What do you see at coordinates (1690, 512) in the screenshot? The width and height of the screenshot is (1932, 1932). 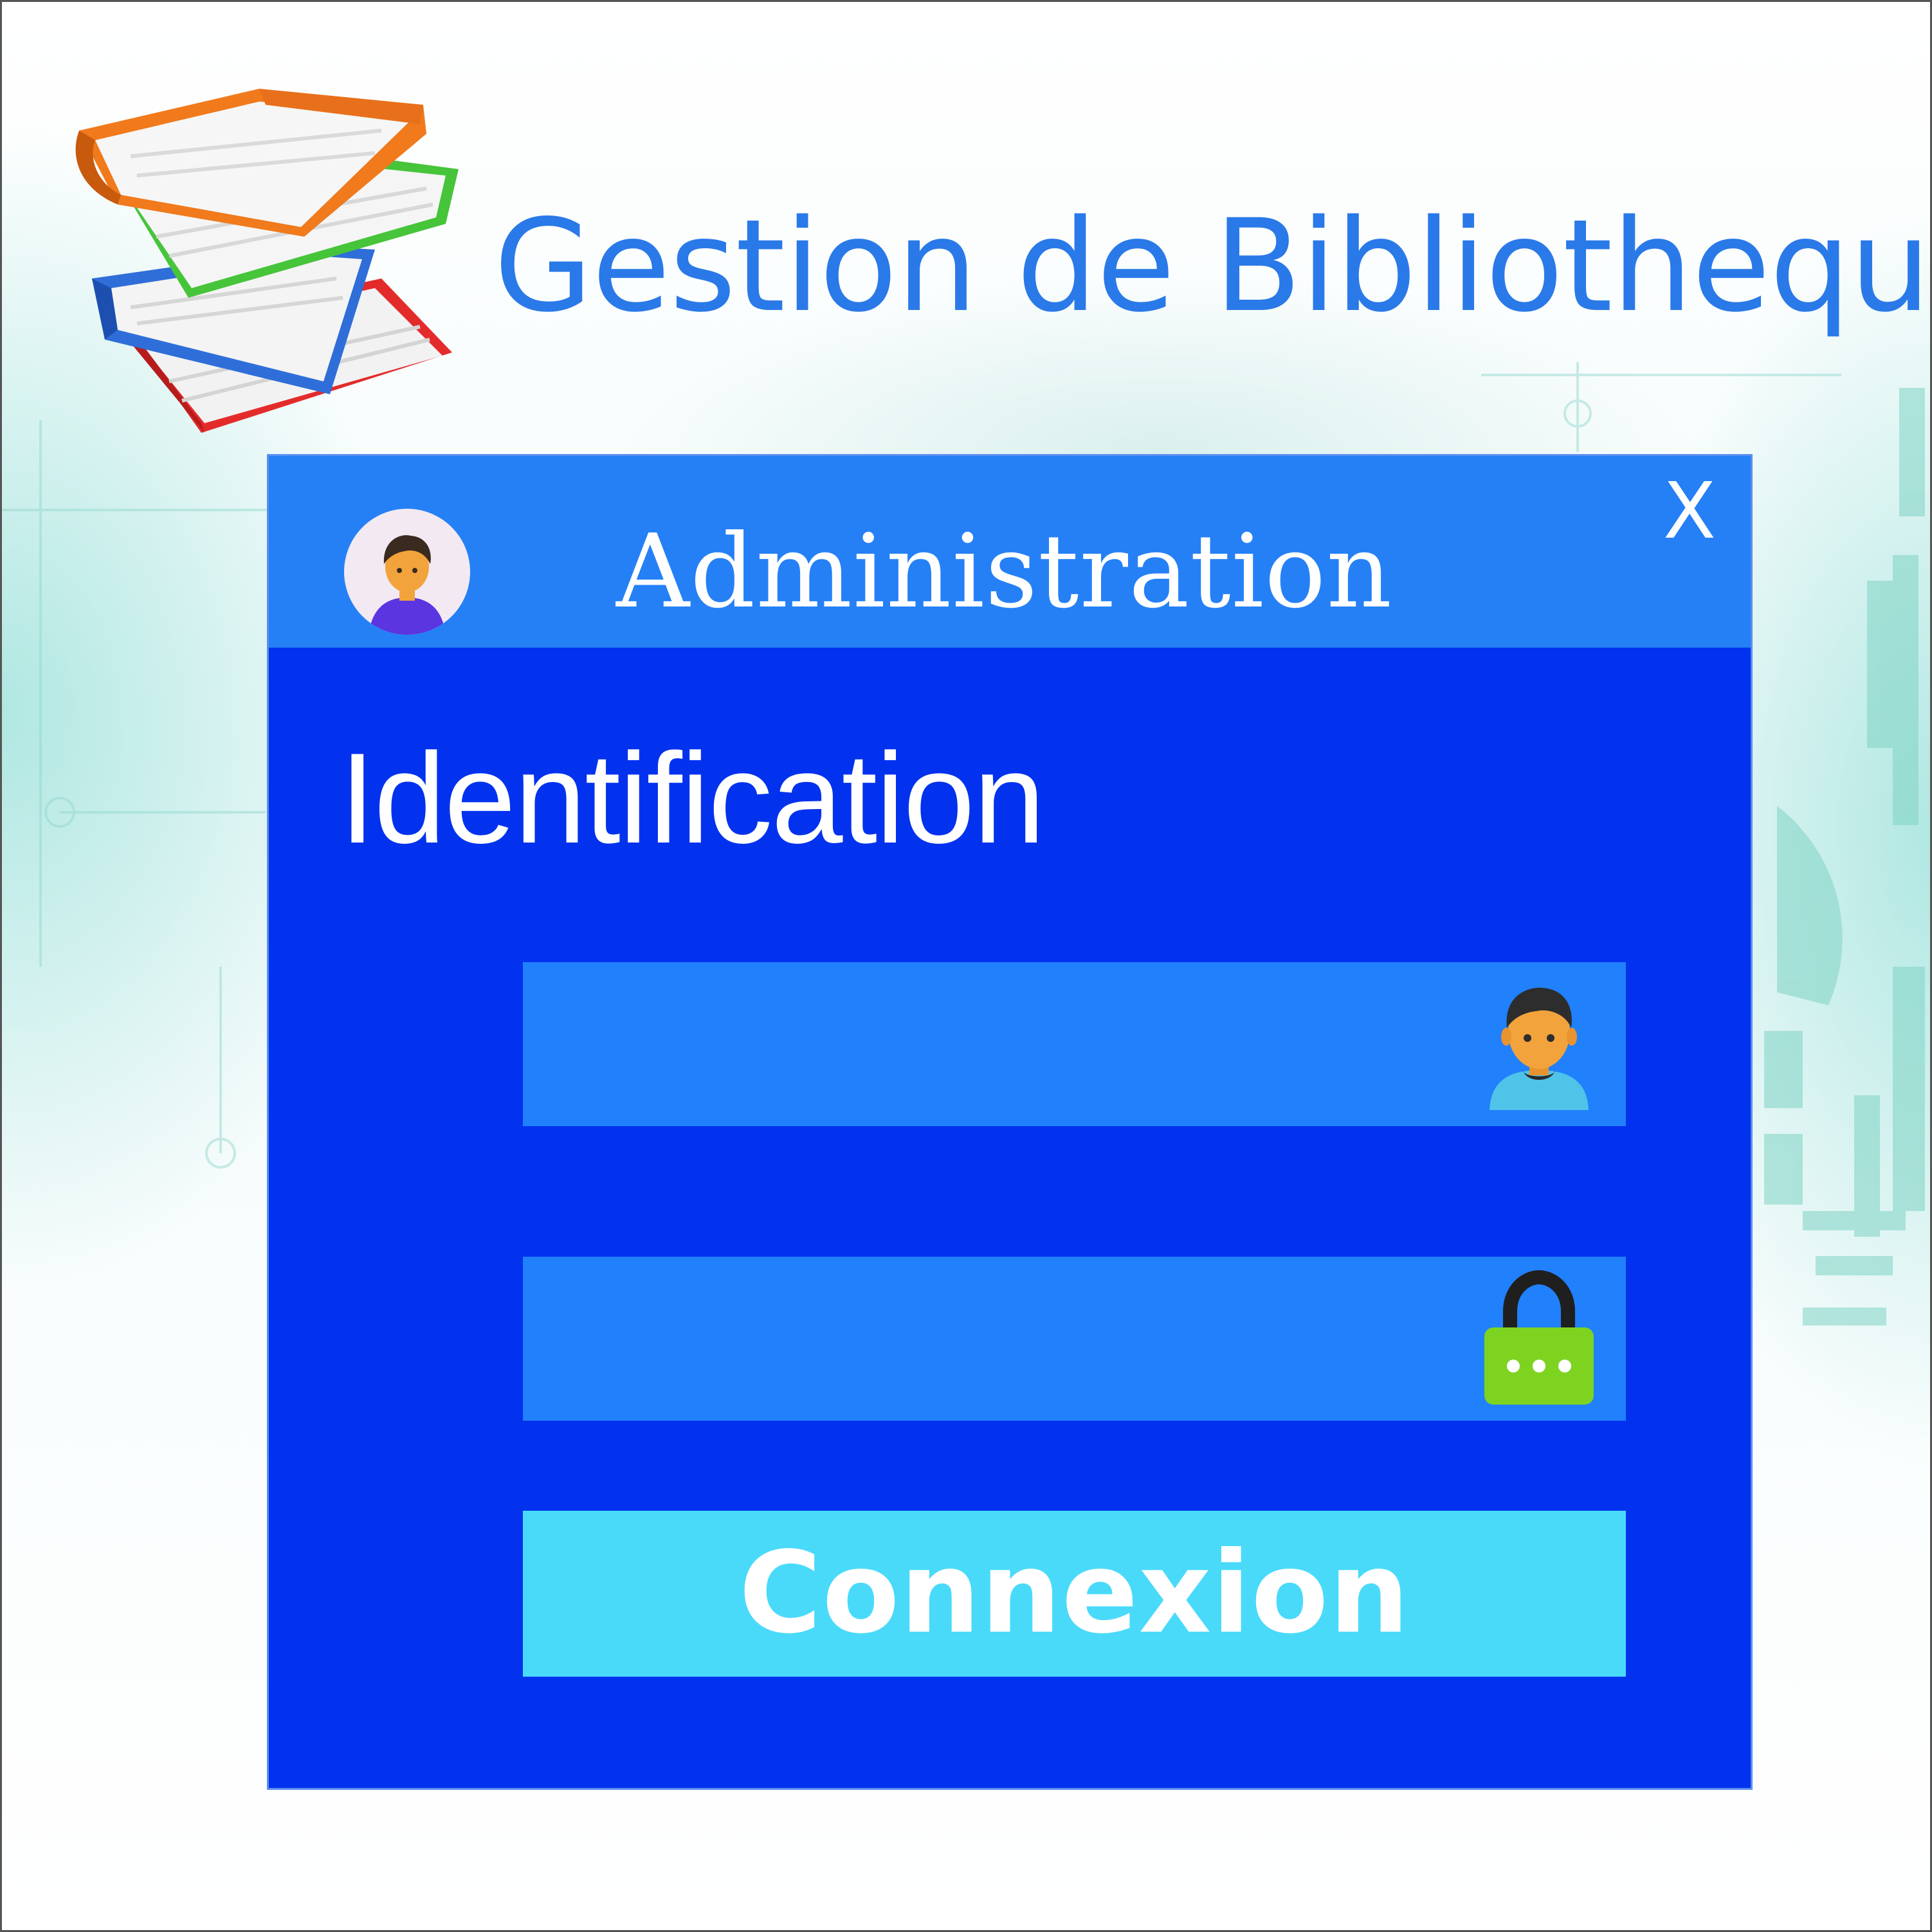 I see `close-button: X` at bounding box center [1690, 512].